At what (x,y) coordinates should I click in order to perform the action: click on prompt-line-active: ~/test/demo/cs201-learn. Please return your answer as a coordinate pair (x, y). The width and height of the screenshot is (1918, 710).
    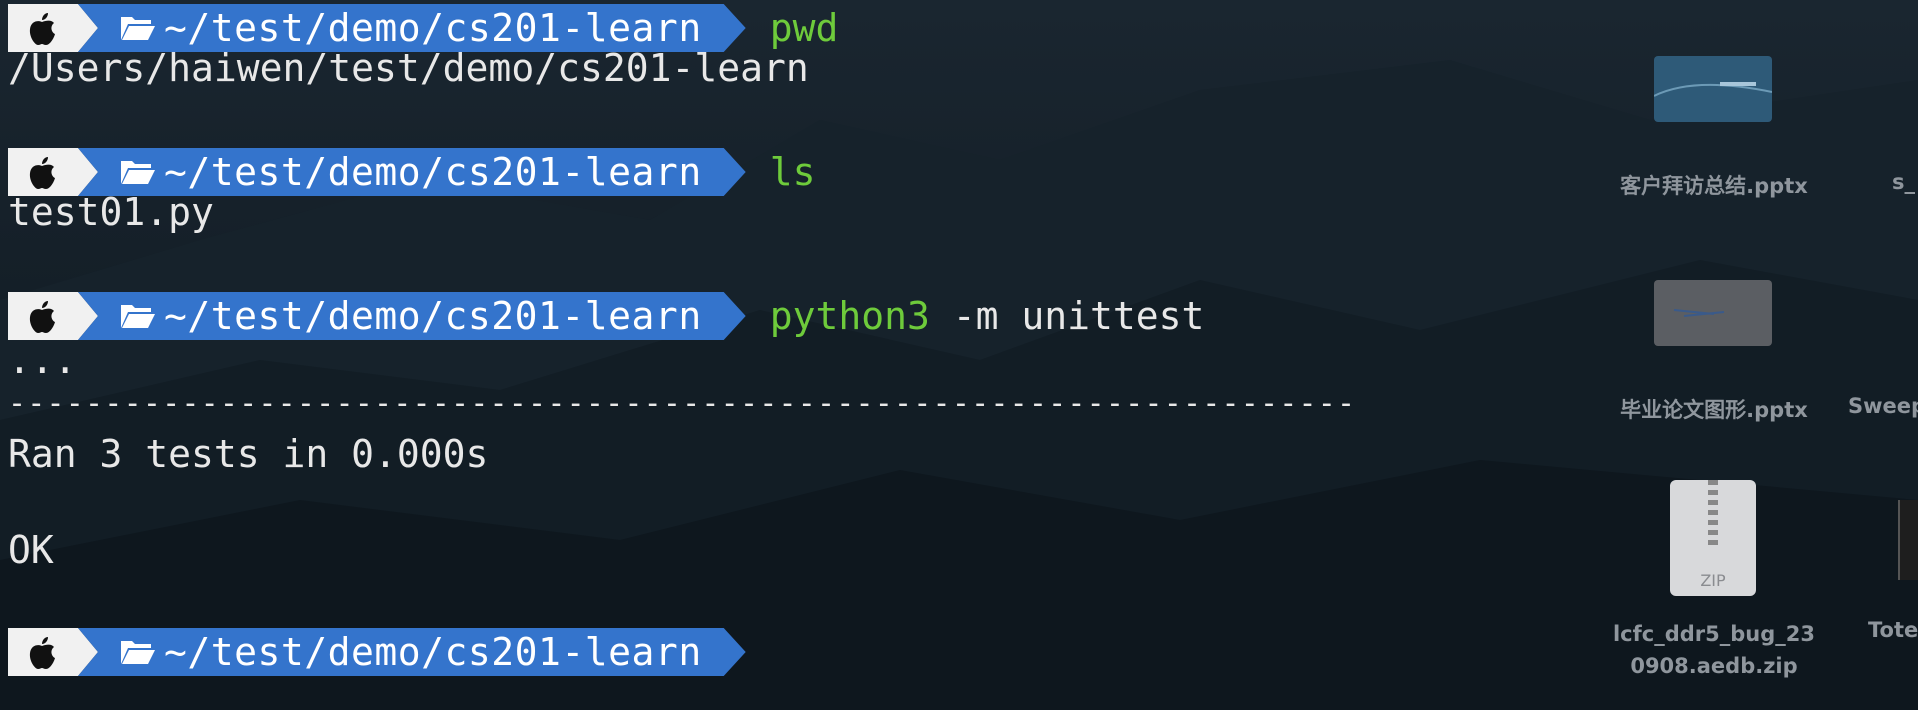
    Looking at the image, I should click on (377, 652).